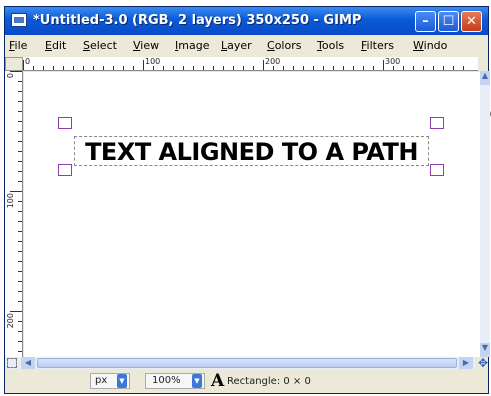 This screenshot has height=396, width=491. Describe the element at coordinates (146, 45) in the screenshot. I see `menu-view: View` at that location.